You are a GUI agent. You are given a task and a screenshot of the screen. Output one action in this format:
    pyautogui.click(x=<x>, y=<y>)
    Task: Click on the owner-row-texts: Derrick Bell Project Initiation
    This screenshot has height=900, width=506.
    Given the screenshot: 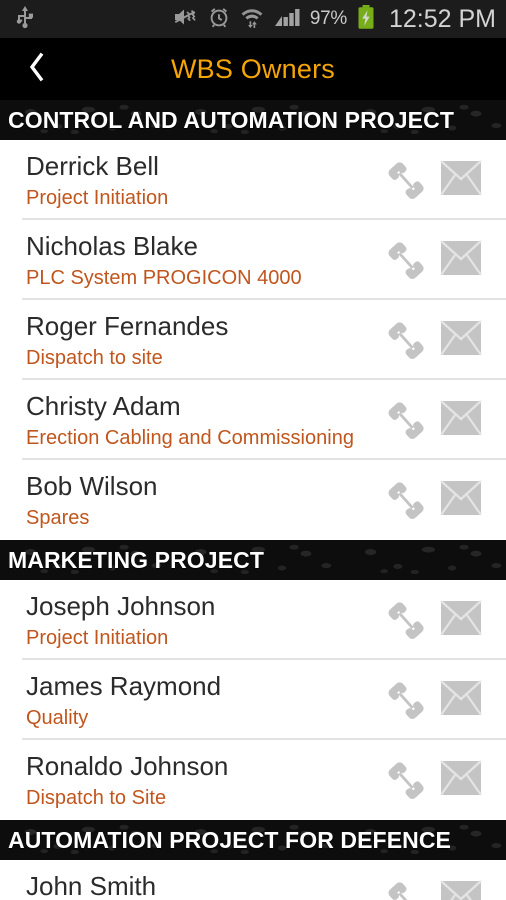 What is the action you would take?
    pyautogui.click(x=206, y=180)
    